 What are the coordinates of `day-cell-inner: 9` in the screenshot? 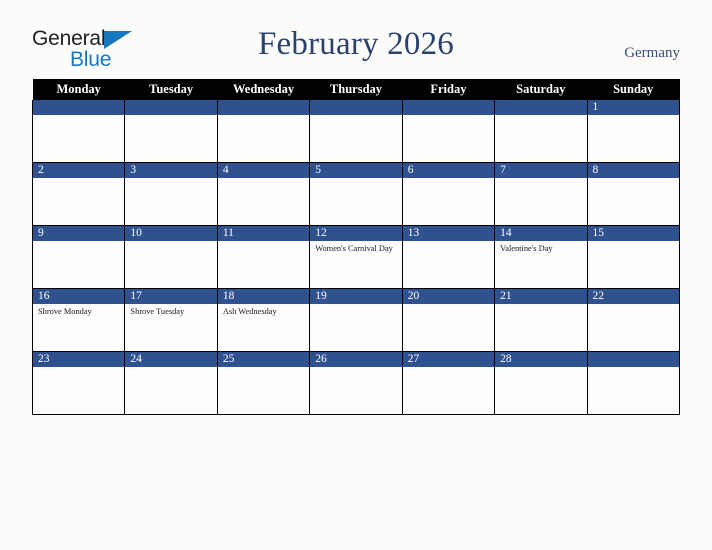 It's located at (79, 257).